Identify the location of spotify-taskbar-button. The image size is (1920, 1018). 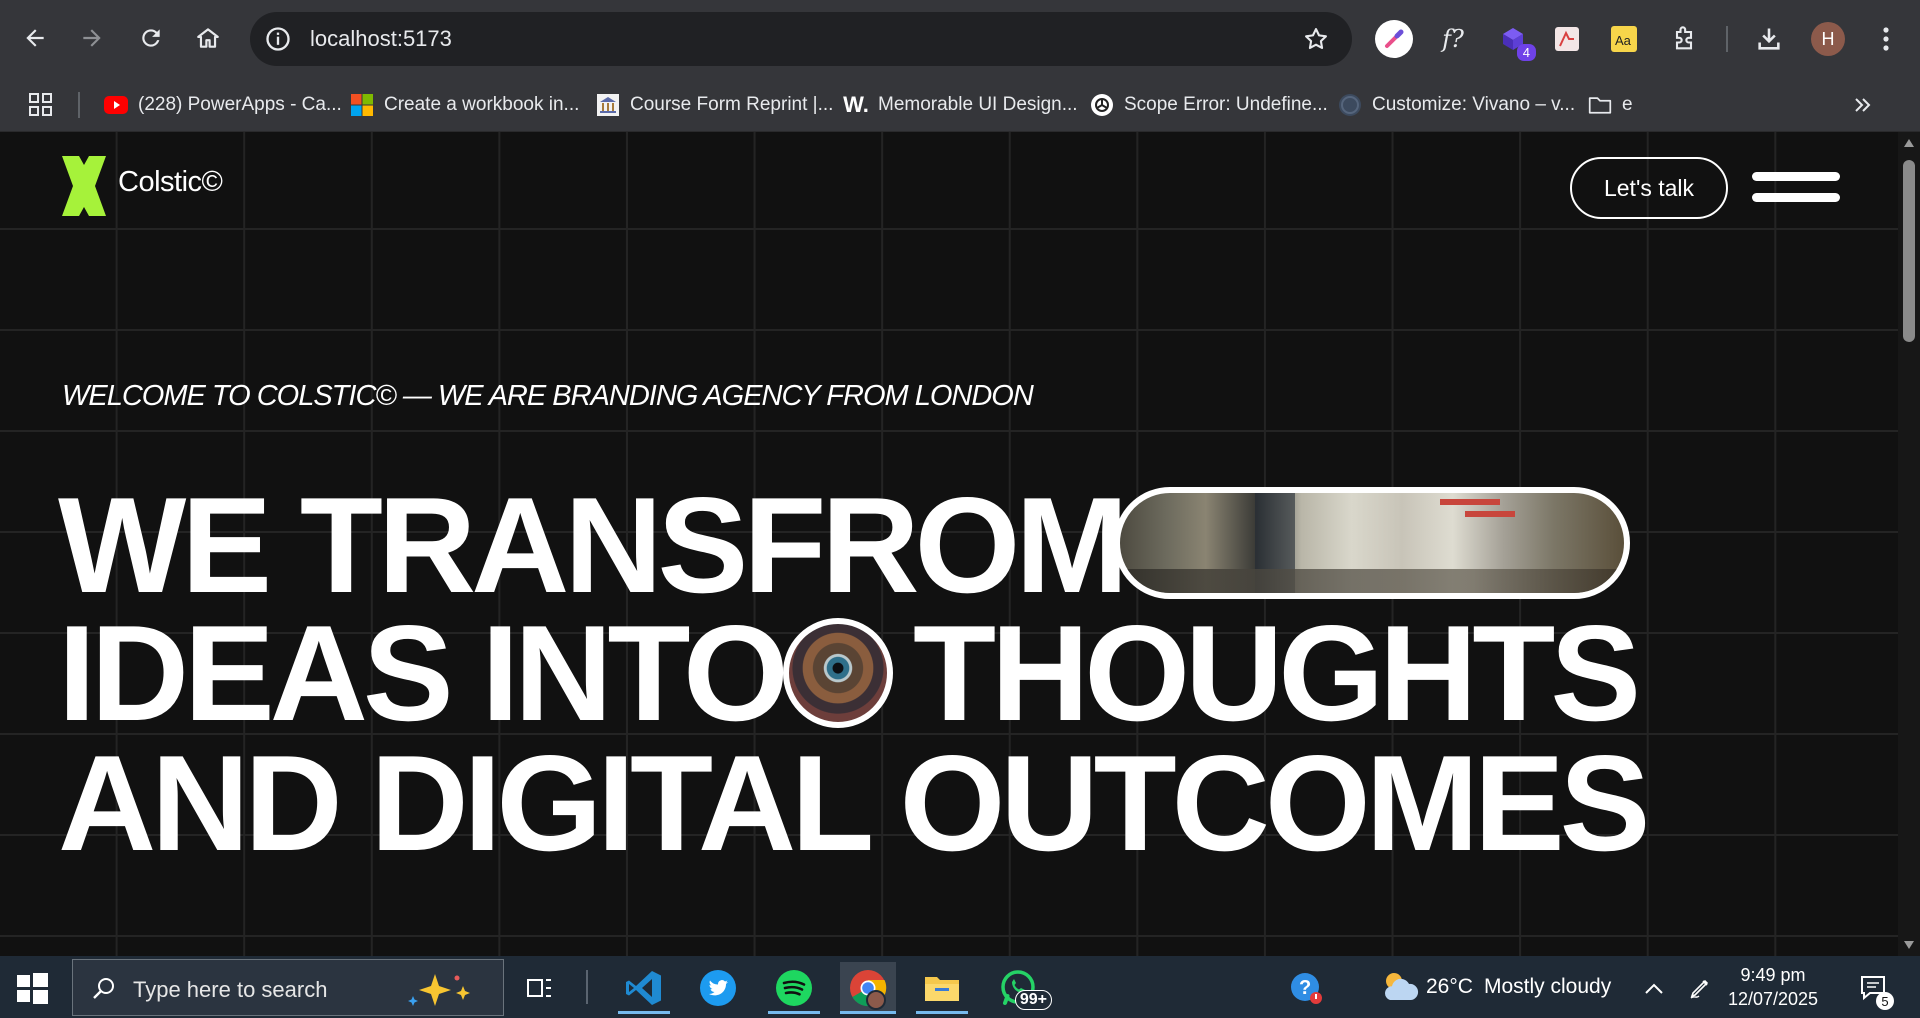
(794, 988).